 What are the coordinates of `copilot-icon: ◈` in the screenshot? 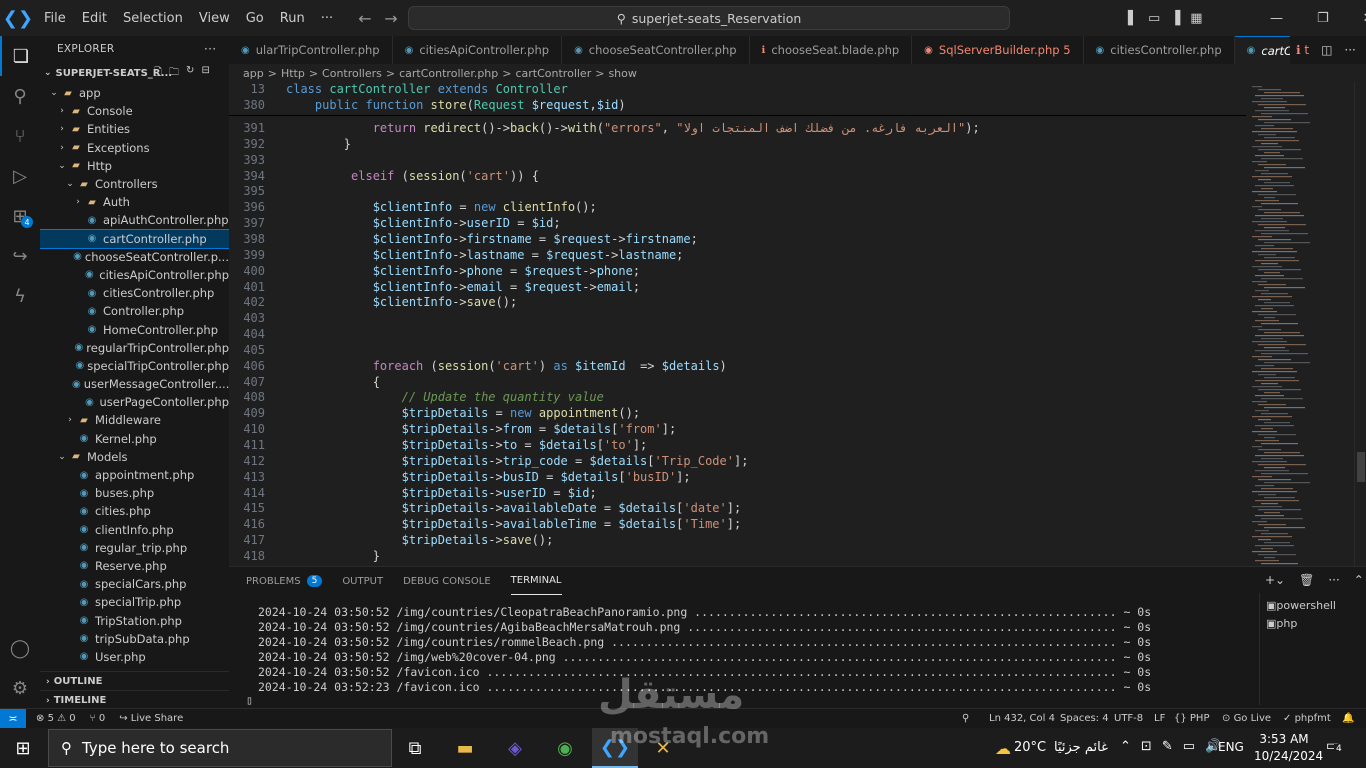 It's located at (515, 748).